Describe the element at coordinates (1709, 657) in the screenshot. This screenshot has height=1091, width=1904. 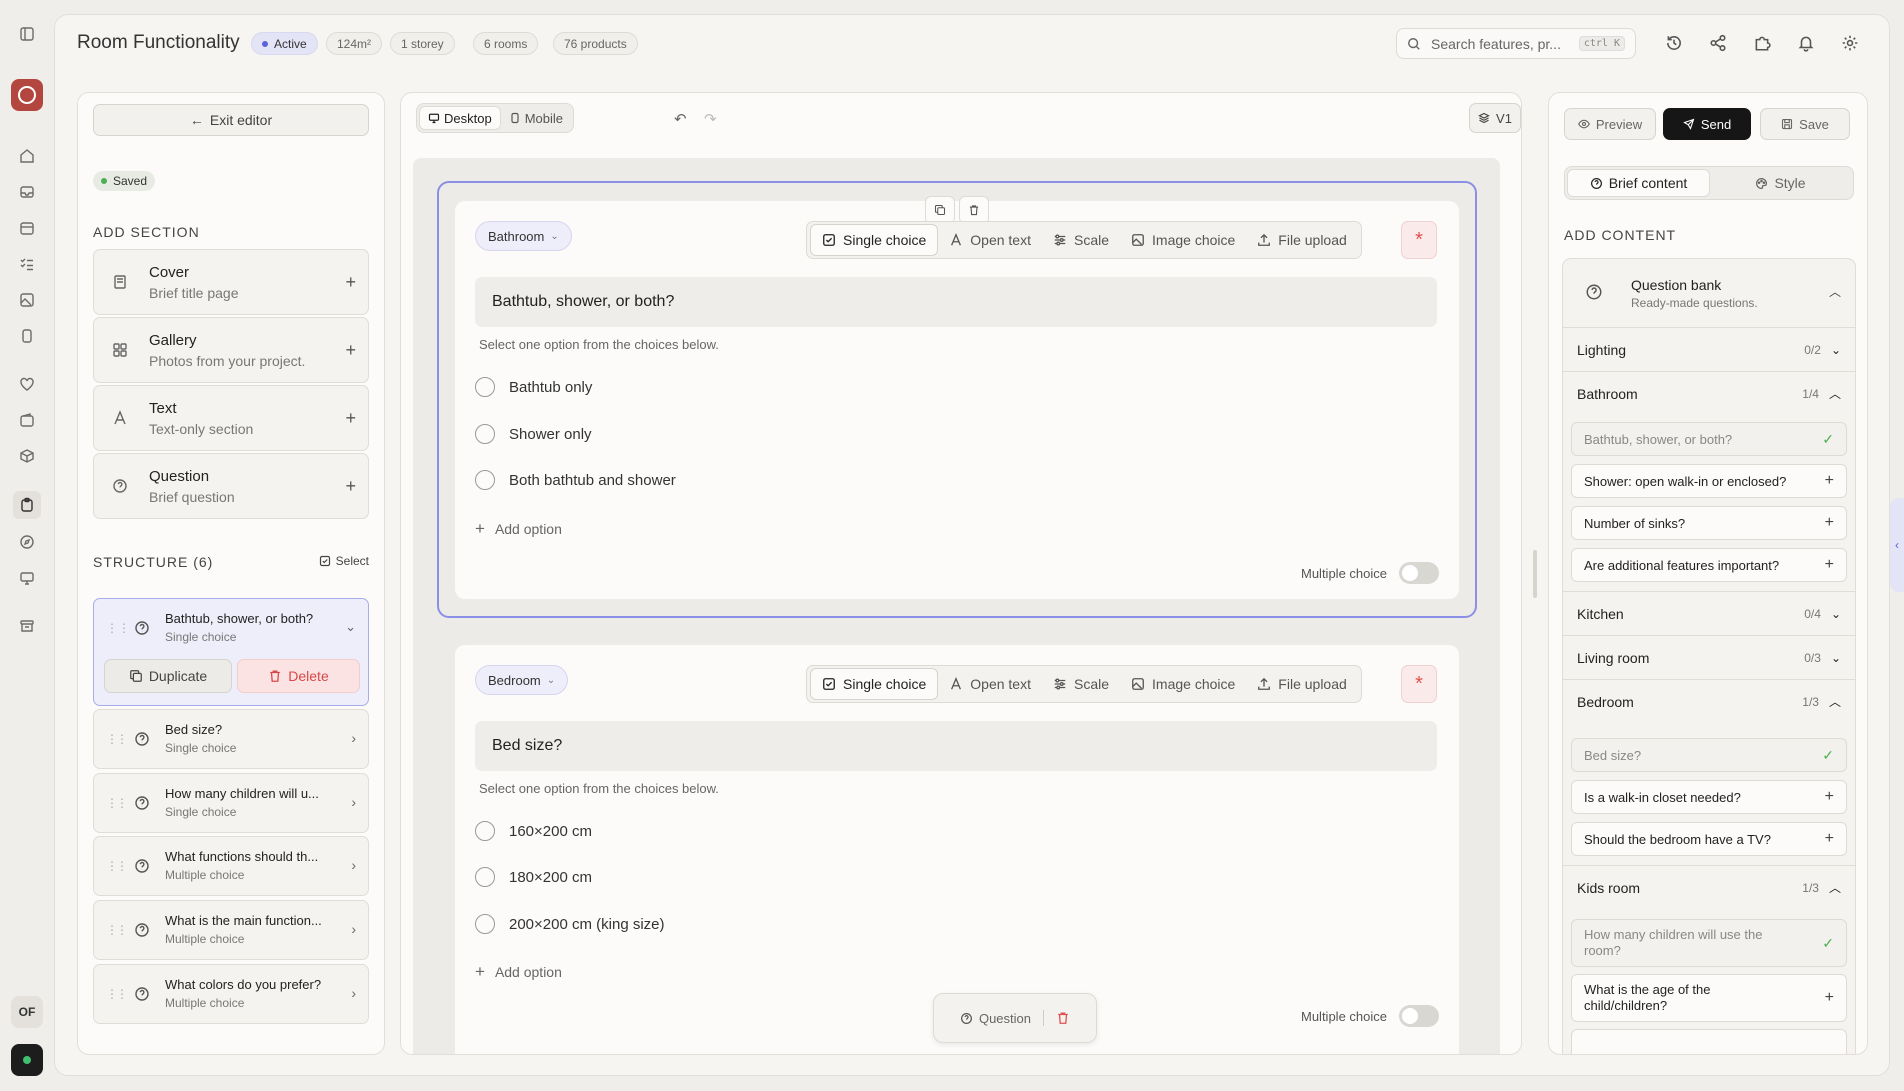
I see `category-living-room: Living room 0/3 ⌄` at that location.